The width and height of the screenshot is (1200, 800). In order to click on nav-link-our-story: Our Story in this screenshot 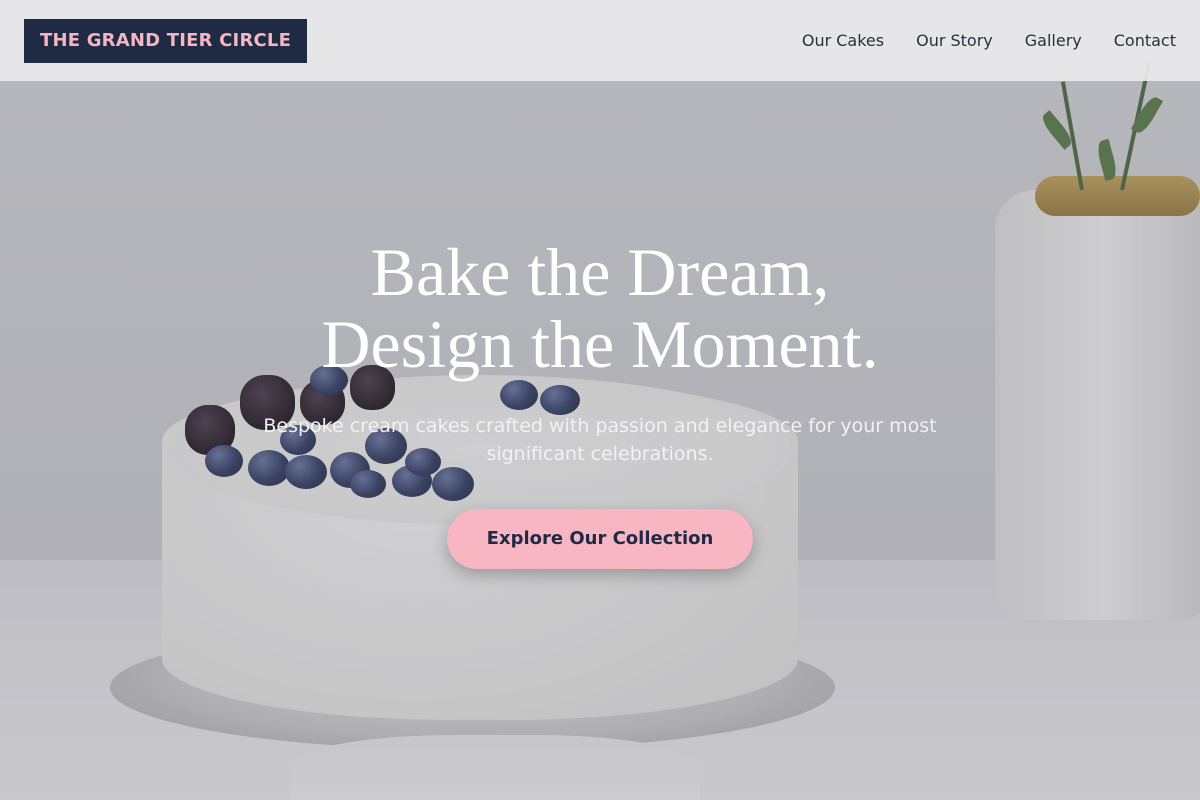, I will do `click(954, 40)`.